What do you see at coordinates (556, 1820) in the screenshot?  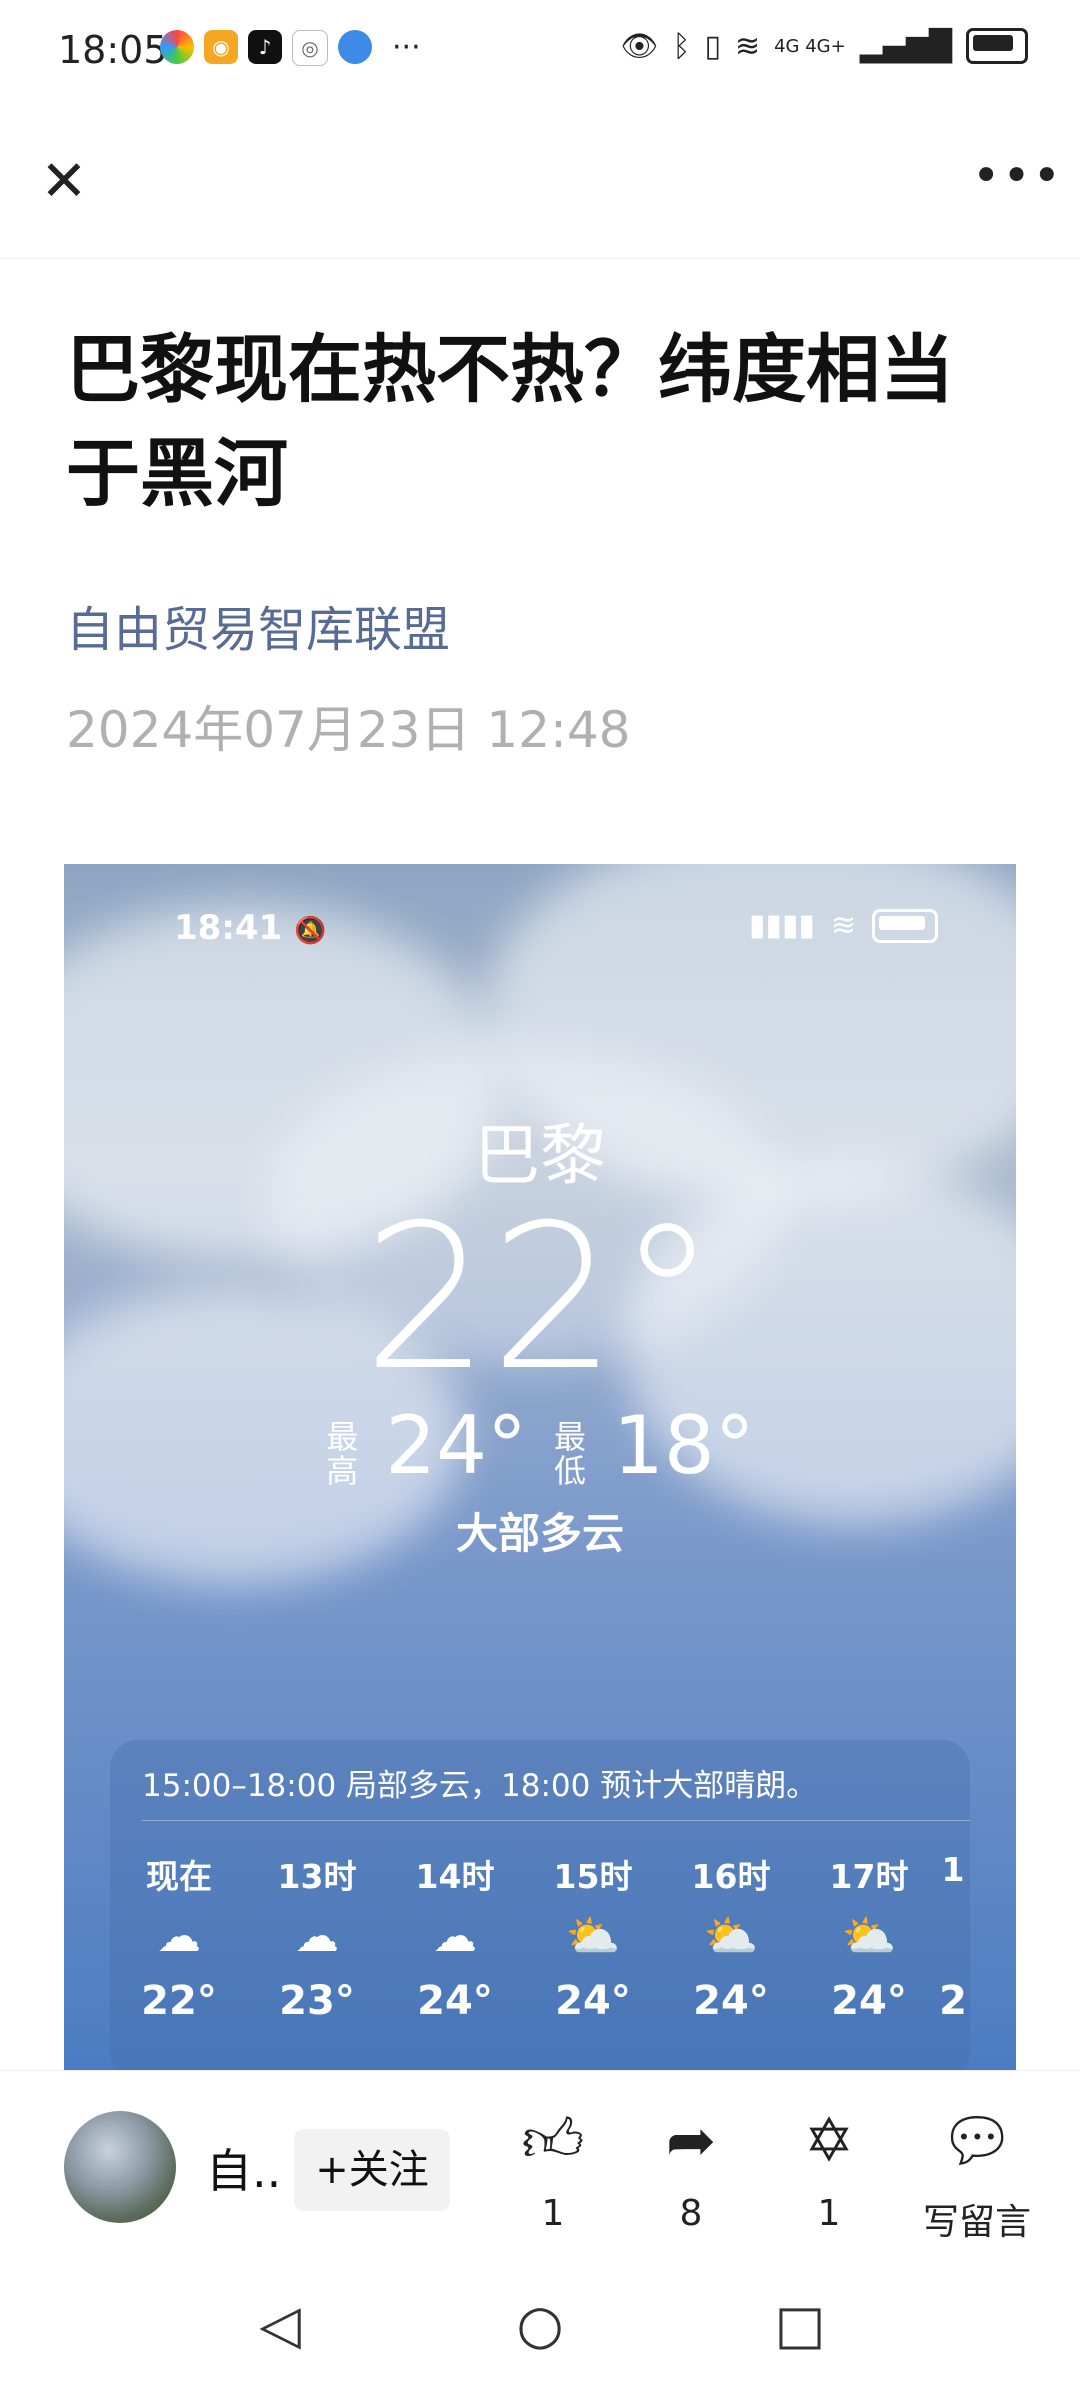 I see `card-divider` at bounding box center [556, 1820].